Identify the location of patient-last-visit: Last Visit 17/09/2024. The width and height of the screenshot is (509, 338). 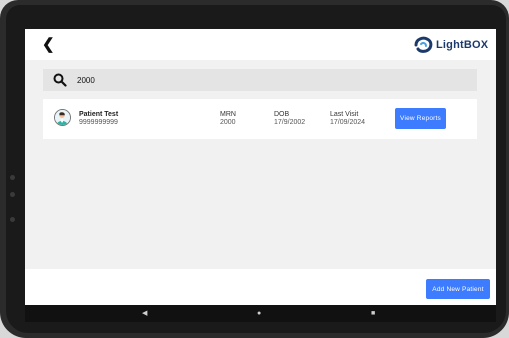
(347, 119).